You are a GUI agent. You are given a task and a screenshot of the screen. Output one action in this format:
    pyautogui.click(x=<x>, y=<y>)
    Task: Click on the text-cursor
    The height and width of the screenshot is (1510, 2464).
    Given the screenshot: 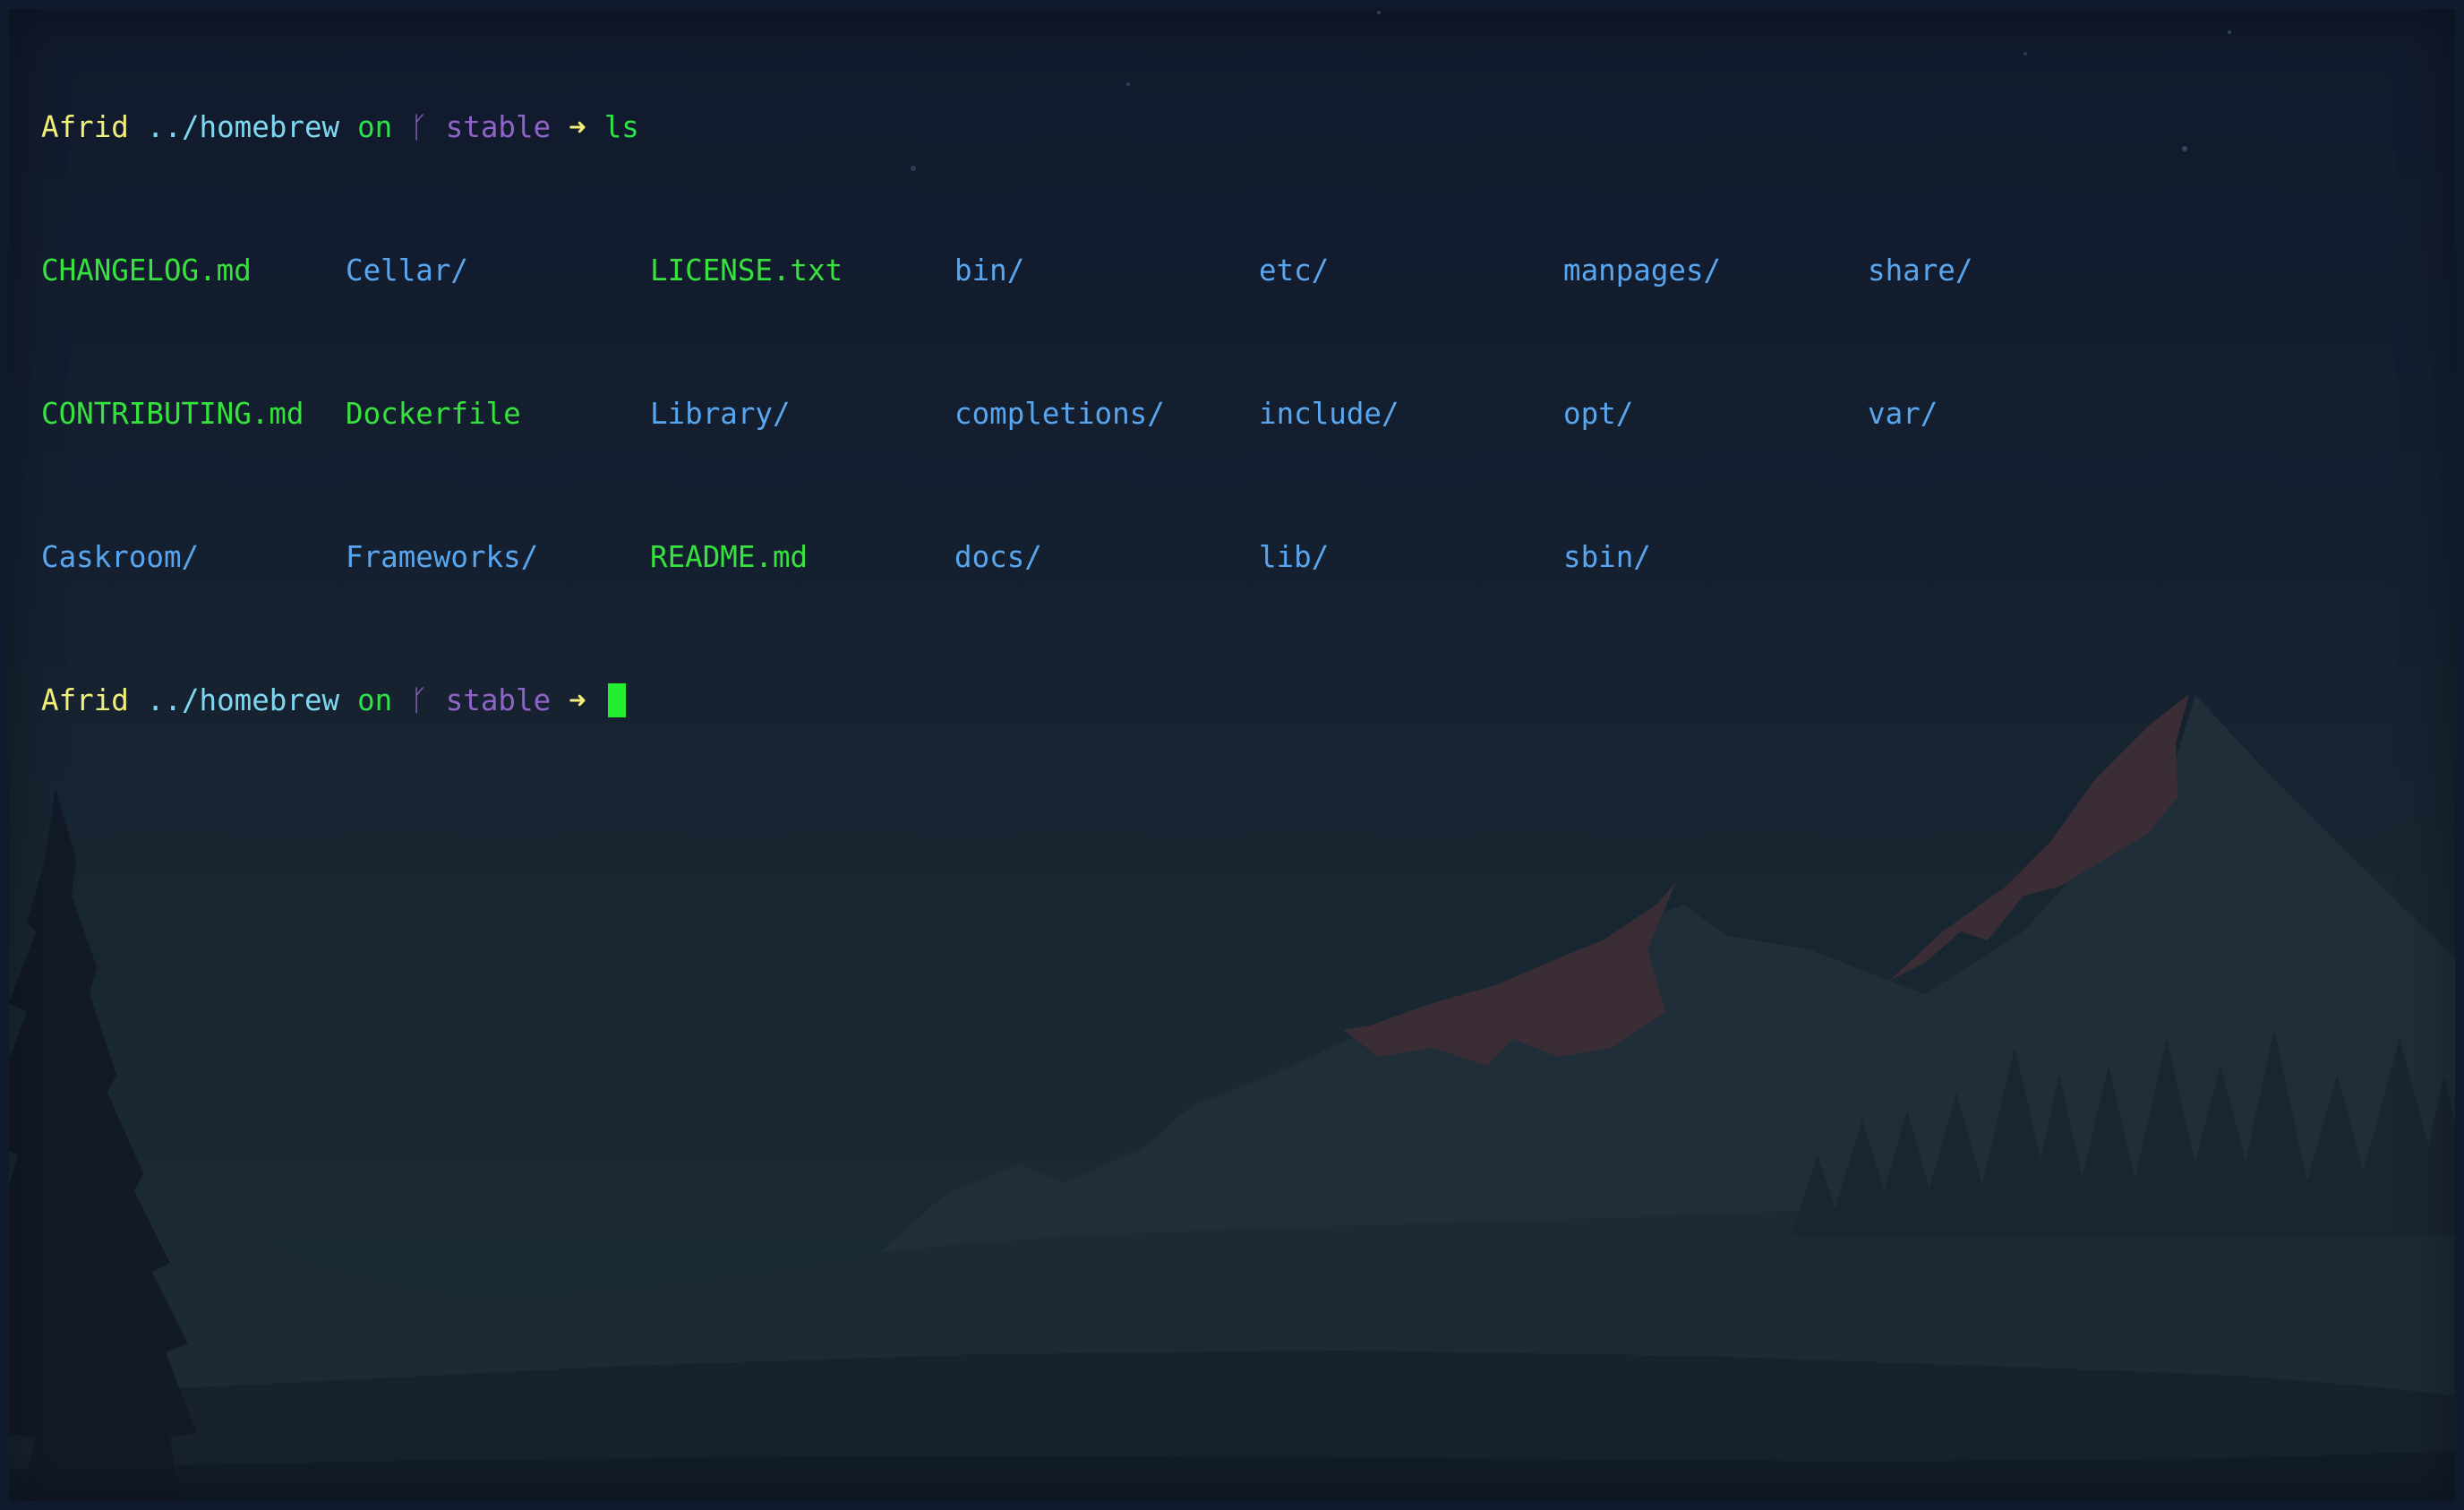 What is the action you would take?
    pyautogui.click(x=616, y=700)
    